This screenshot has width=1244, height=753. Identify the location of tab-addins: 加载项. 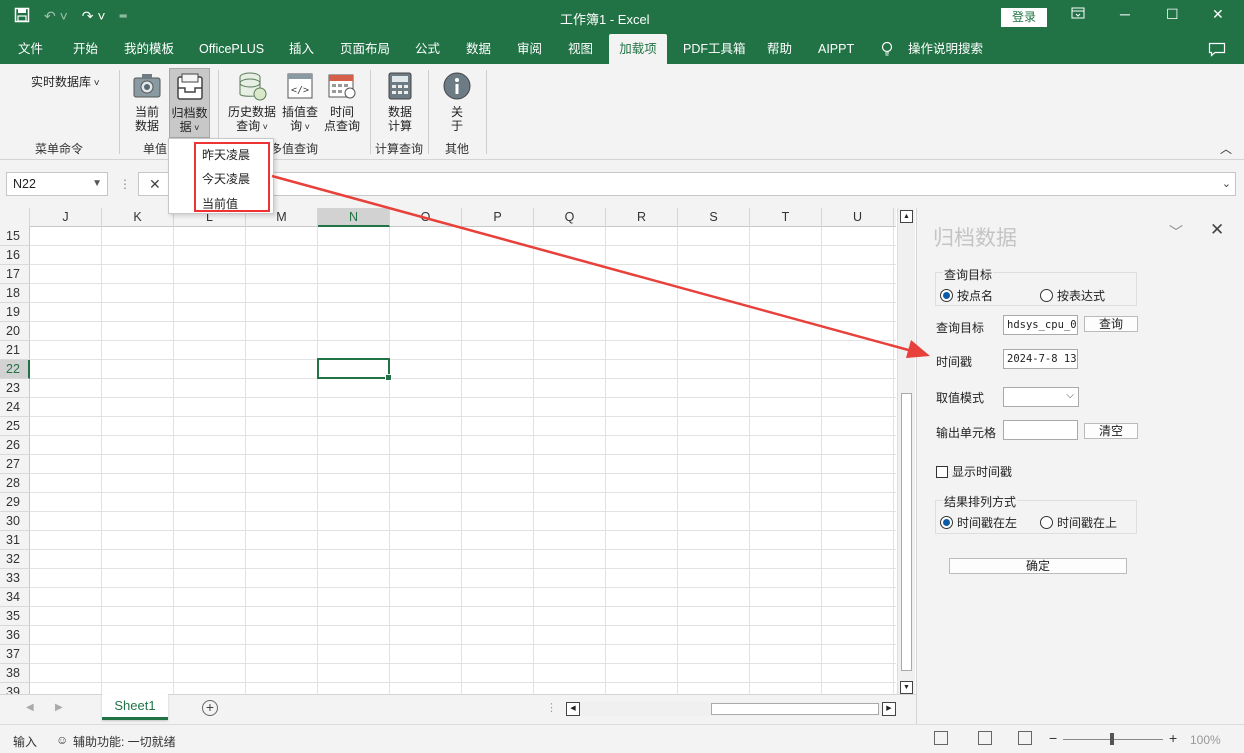
(638, 49).